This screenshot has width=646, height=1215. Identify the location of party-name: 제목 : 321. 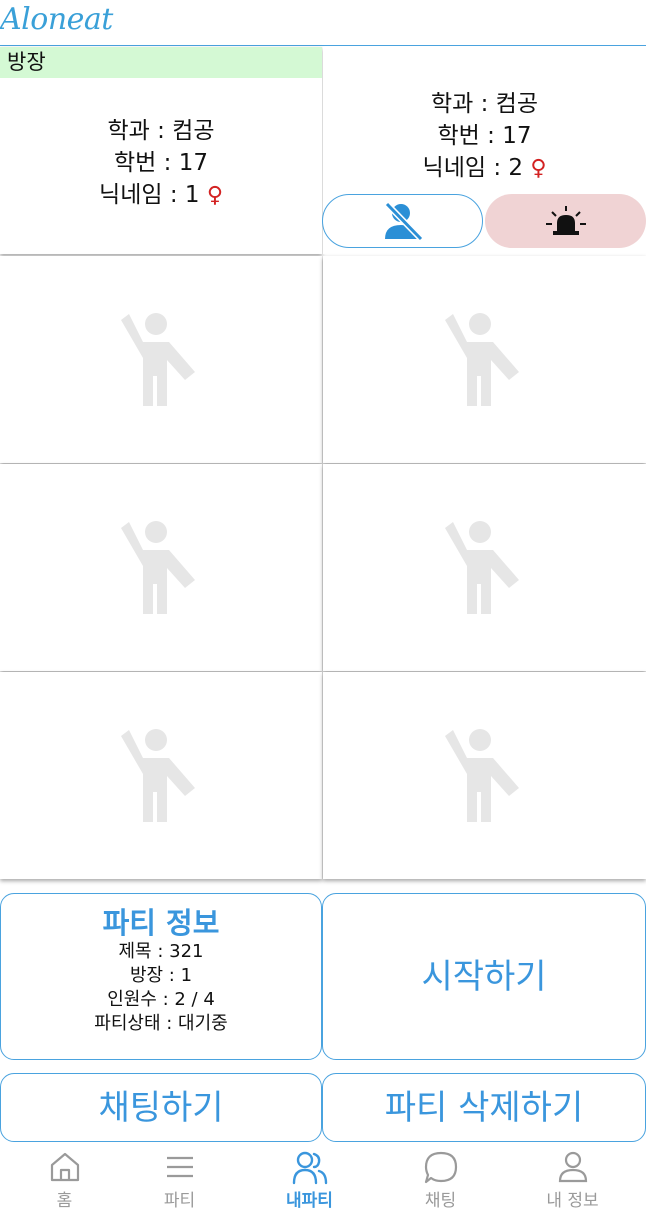
(161, 951).